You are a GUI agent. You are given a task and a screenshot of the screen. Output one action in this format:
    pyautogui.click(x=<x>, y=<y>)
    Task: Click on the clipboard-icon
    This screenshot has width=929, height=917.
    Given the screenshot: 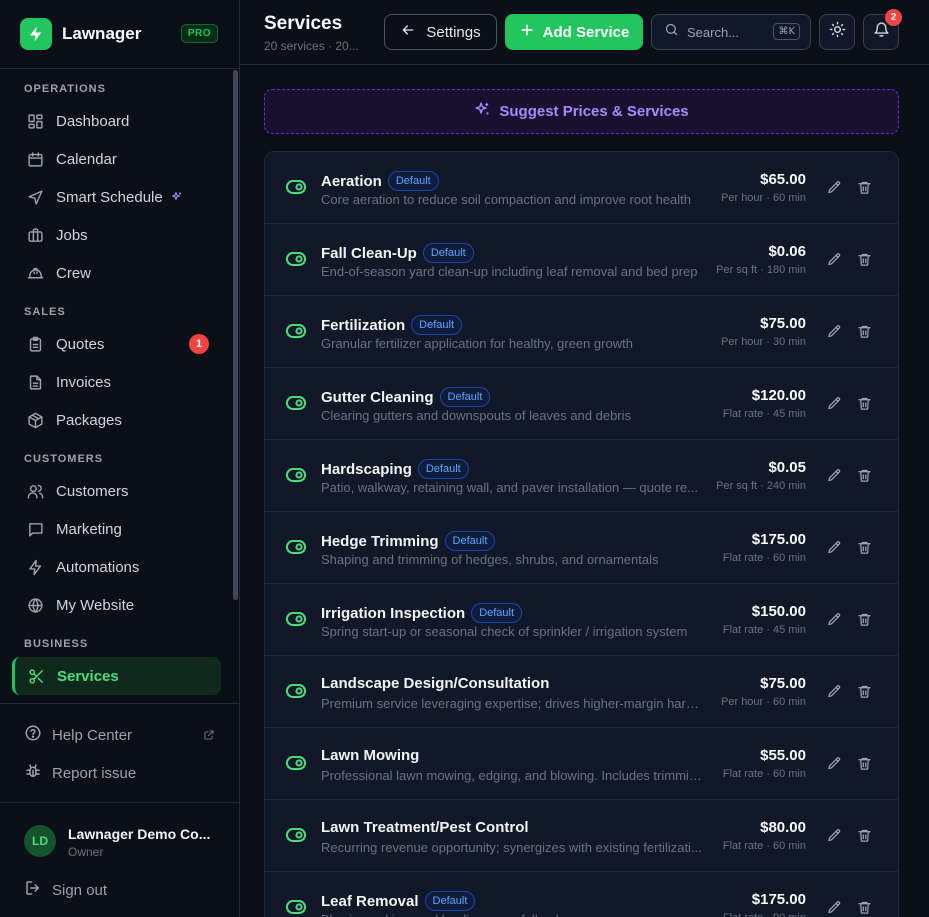 What is the action you would take?
    pyautogui.click(x=35, y=344)
    